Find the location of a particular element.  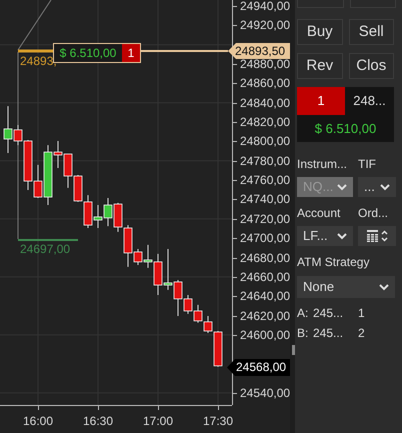

calculator-icon is located at coordinates (372, 236).